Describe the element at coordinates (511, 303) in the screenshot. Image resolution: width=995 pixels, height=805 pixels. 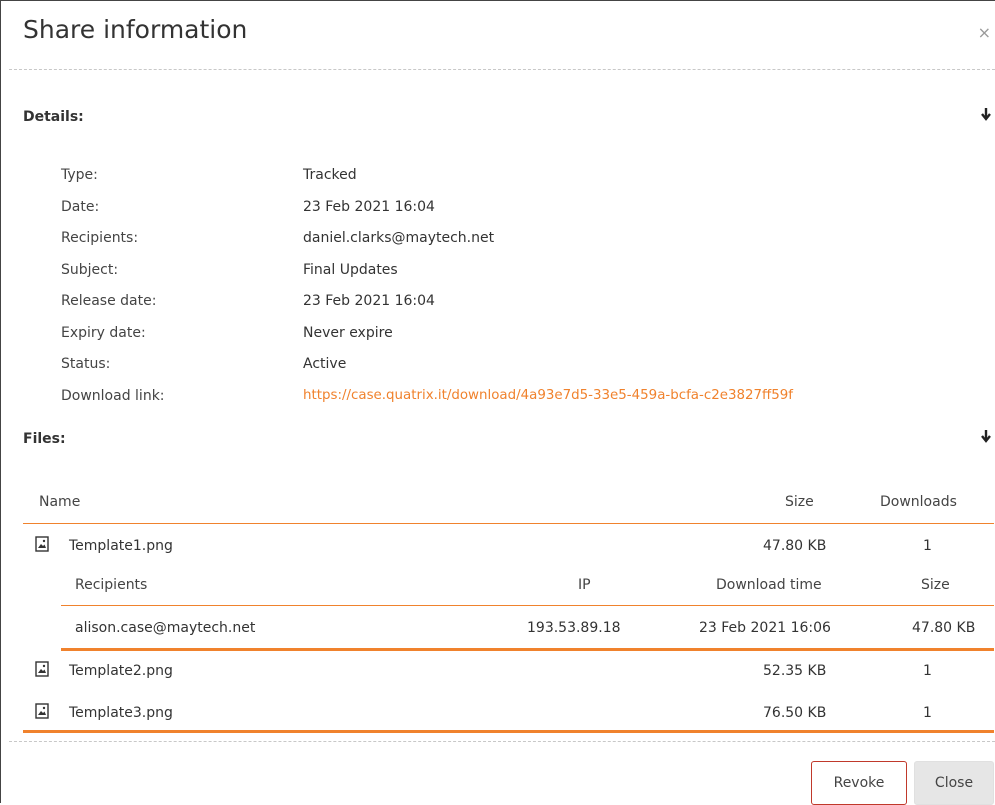
I see `detail-row-release-date: Release date: 23 Feb 2021 16:04` at that location.